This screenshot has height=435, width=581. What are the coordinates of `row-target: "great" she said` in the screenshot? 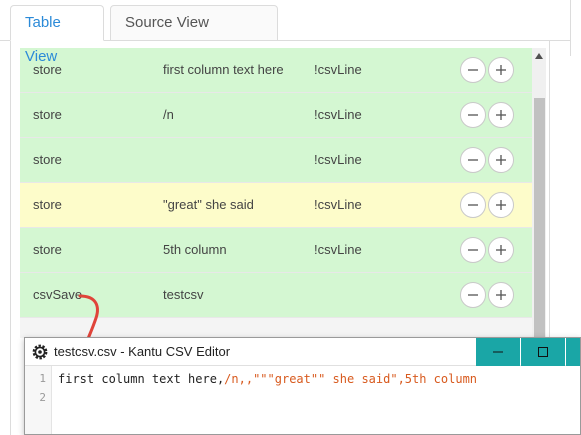 It's located at (208, 204).